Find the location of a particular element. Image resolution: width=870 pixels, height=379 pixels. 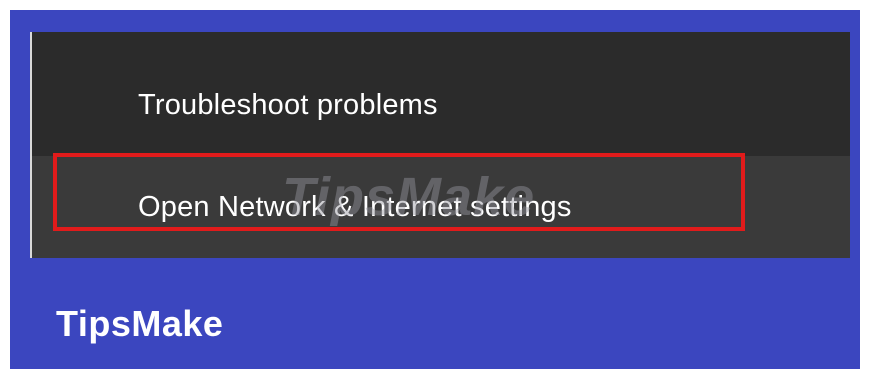

brand-logo-text: TipsMake is located at coordinates (140, 323).